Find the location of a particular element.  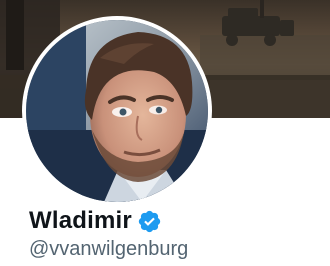

name-row: Wladimir is located at coordinates (95, 221).